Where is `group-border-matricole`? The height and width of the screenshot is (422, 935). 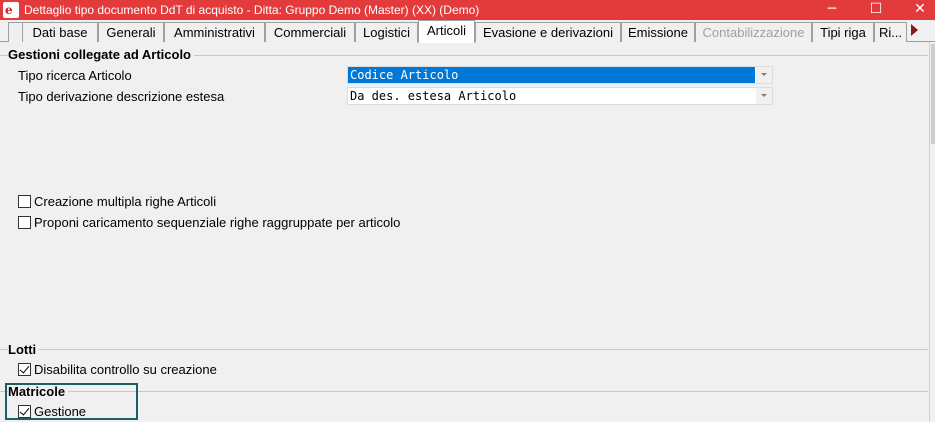
group-border-matricole is located at coordinates (464, 391).